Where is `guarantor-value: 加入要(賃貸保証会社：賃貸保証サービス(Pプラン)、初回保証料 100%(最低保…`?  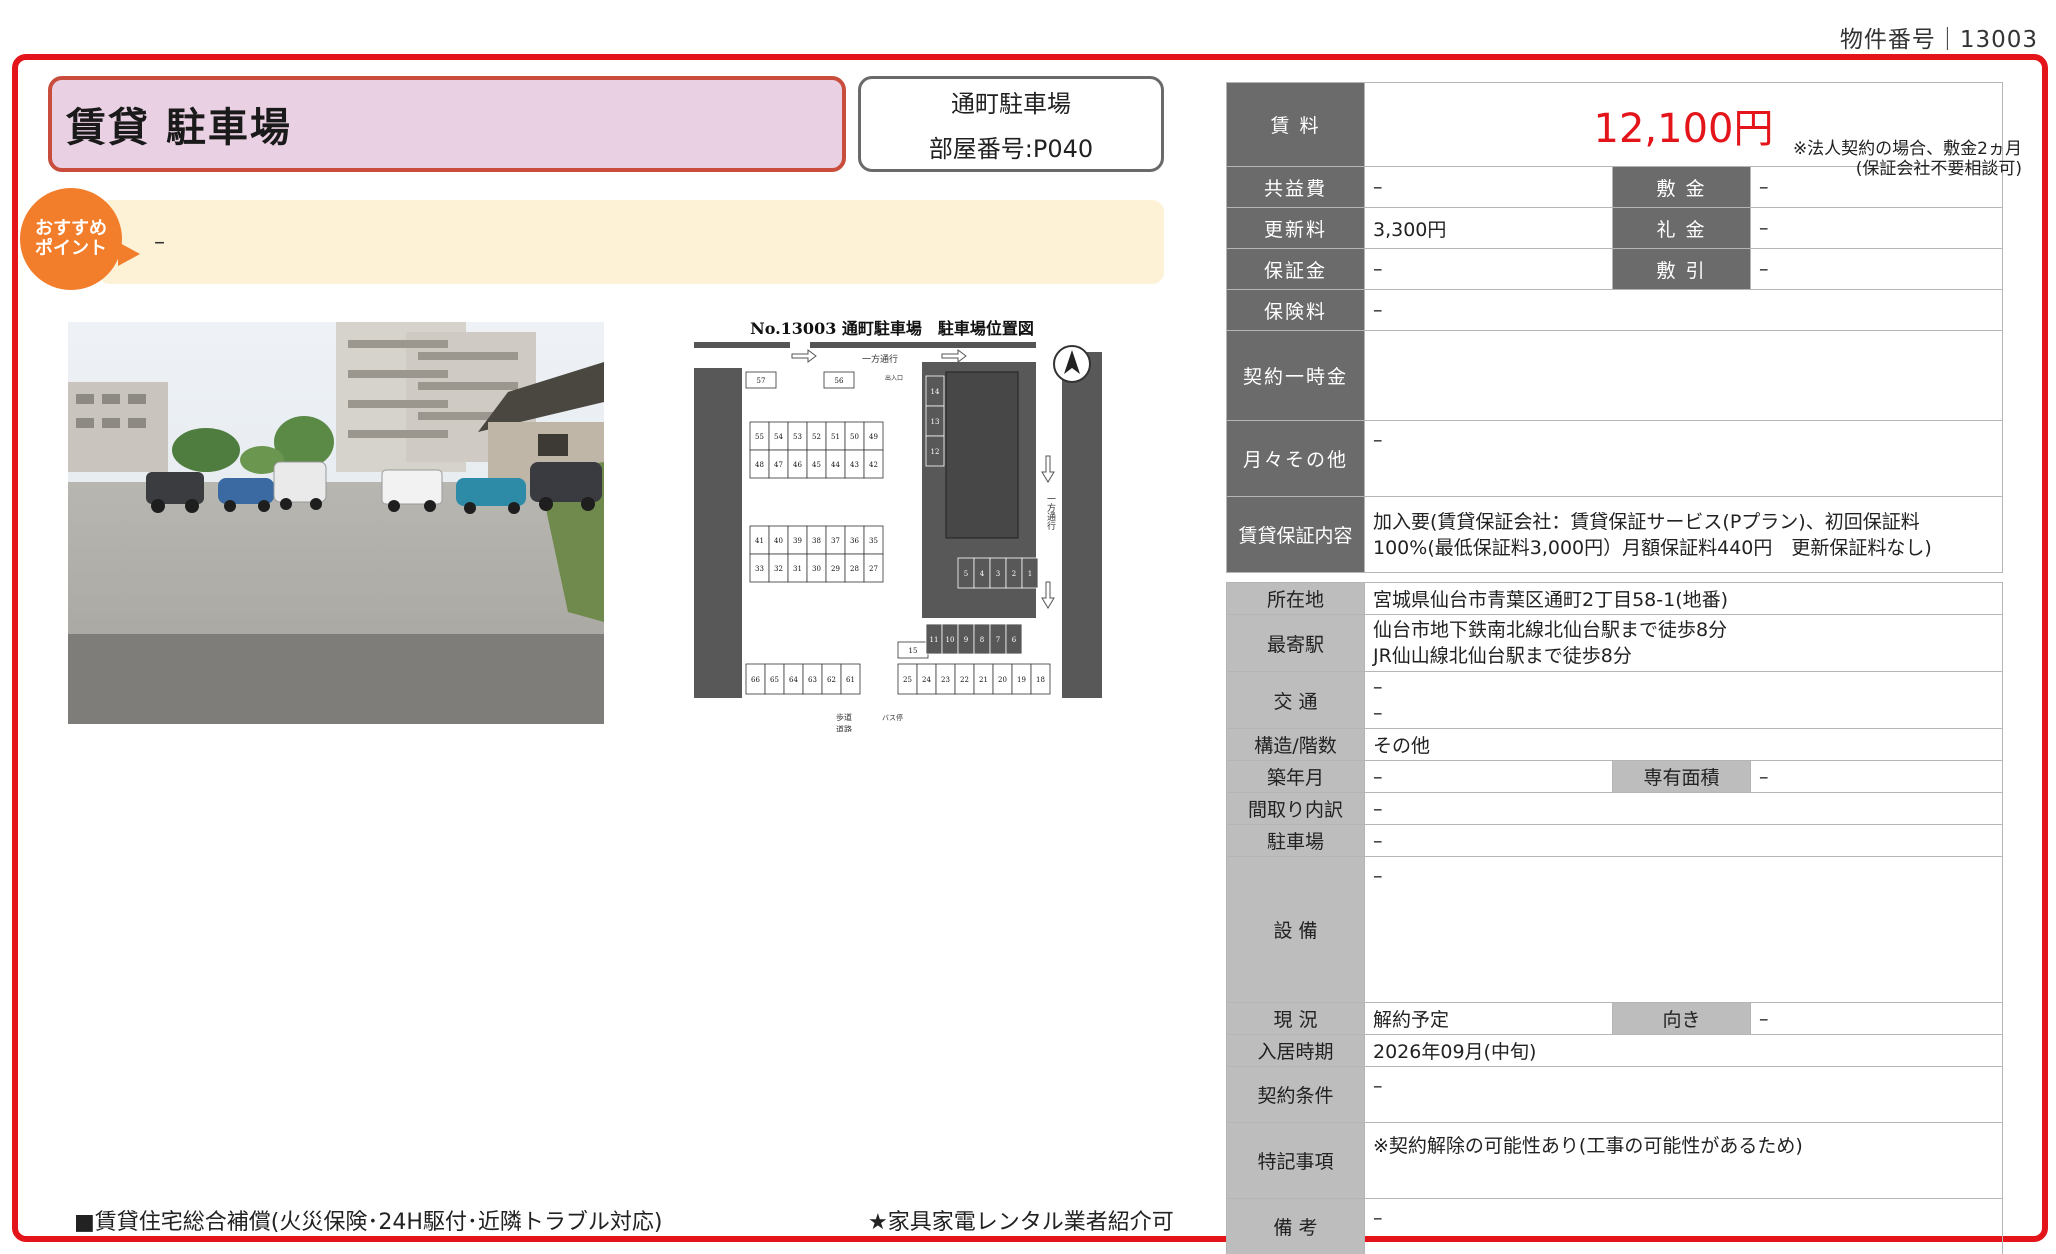
guarantor-value: 加入要(賃貸保証会社：賃貸保証サービス(Pプラン)、初回保証料 100%(最低保… is located at coordinates (1683, 534).